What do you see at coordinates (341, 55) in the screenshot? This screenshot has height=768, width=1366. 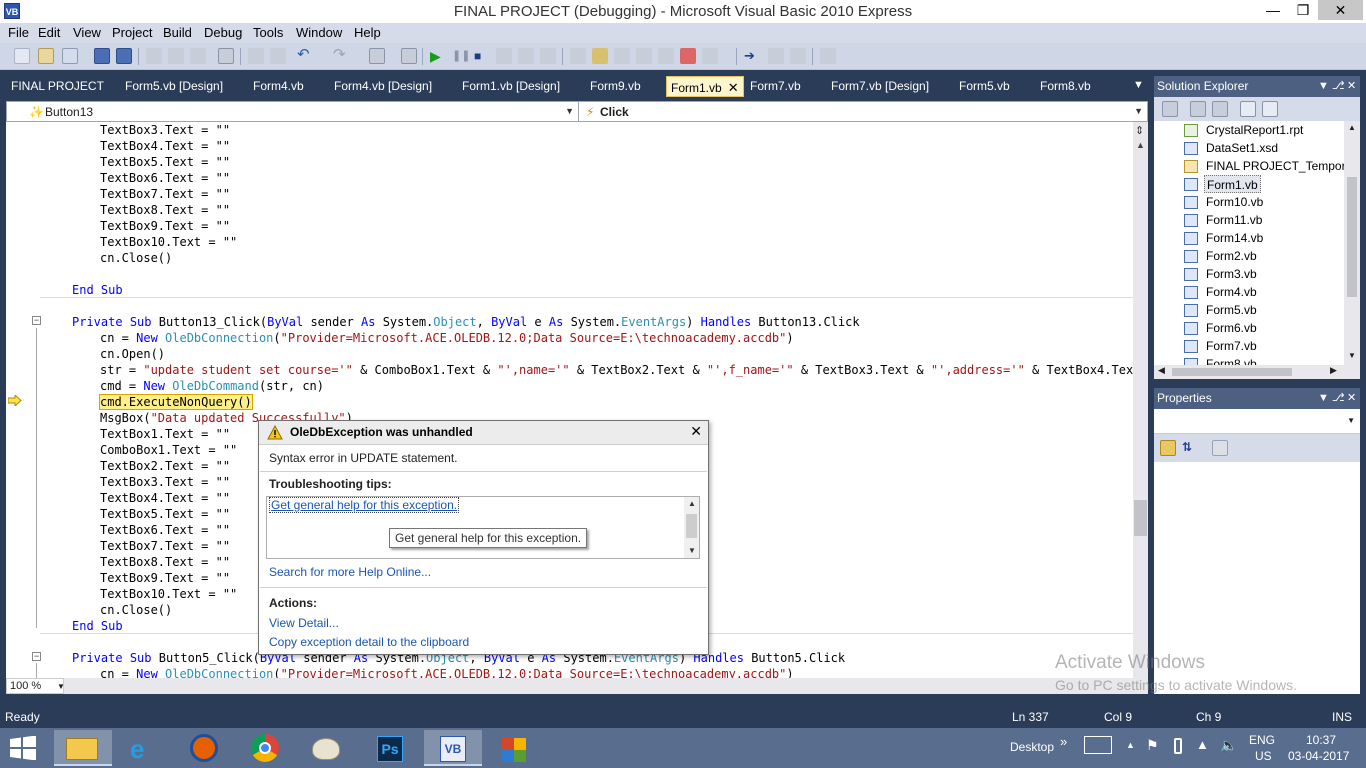 I see `redo-icon: ↷` at bounding box center [341, 55].